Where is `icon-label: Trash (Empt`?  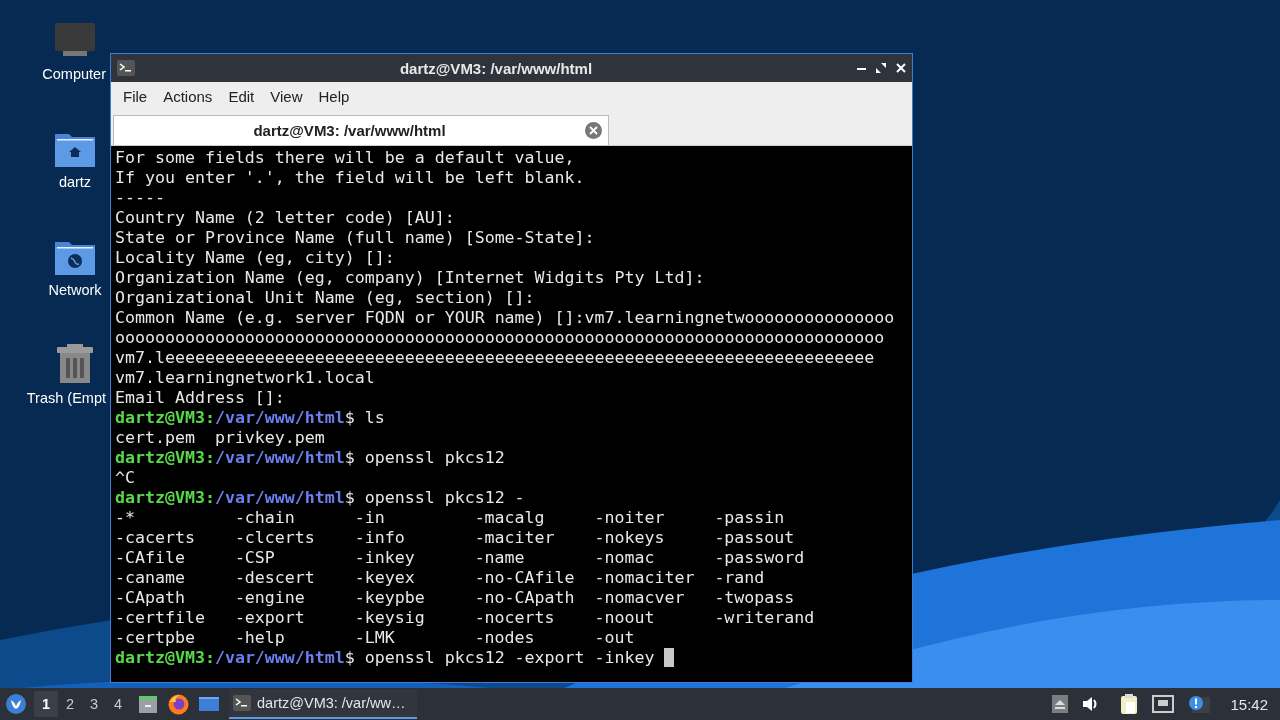
icon-label: Trash (Empt is located at coordinates (66, 398).